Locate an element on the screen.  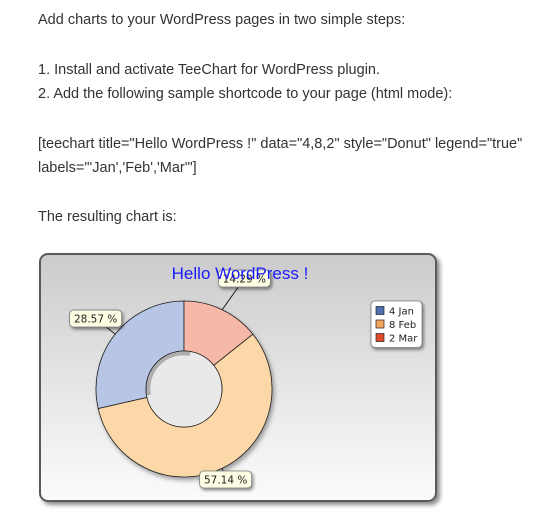
legend-entry-mar: 2 Mar is located at coordinates (403, 339).